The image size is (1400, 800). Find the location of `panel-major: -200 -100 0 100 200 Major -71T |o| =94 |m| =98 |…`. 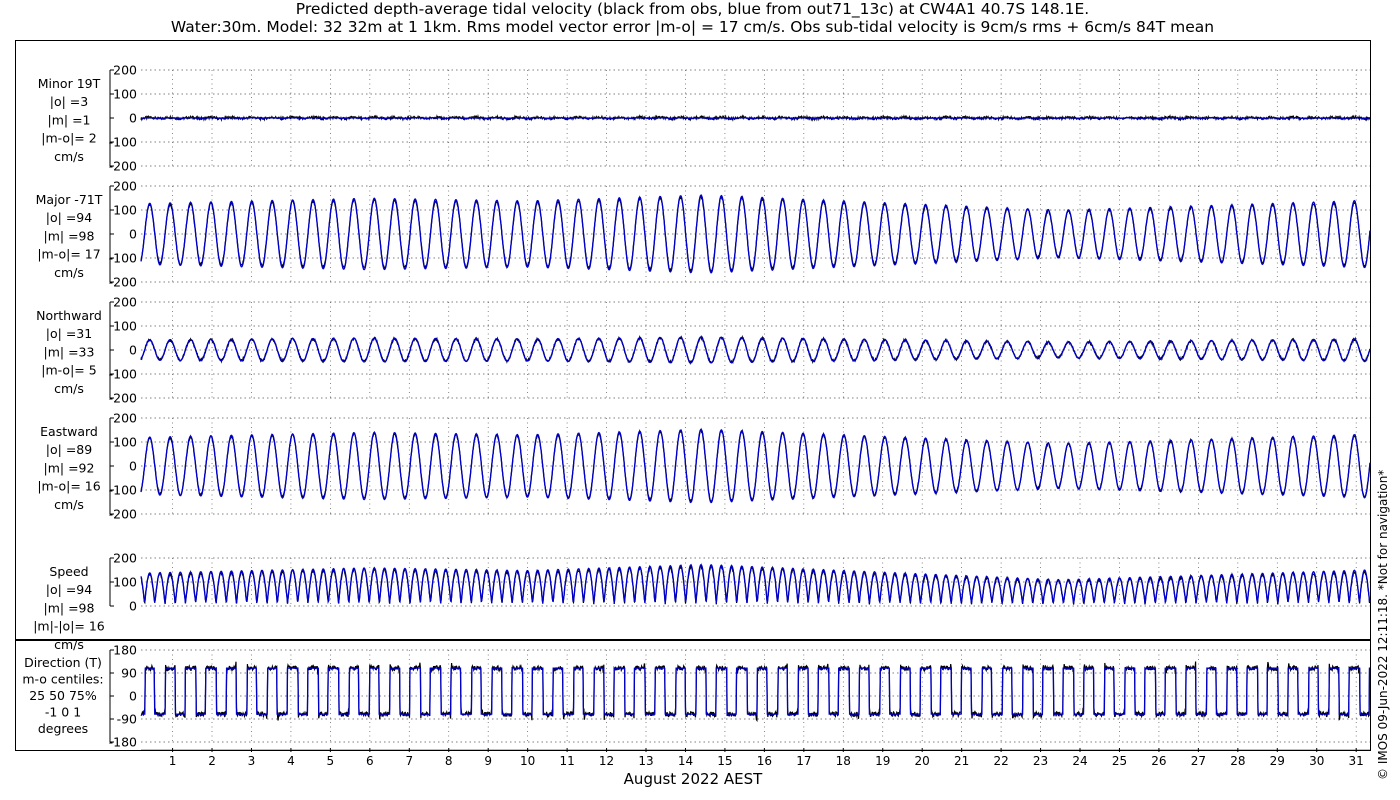

panel-major: -200 -100 0 100 200 Major -71T |o| =94 |m| =98 |… is located at coordinates (703, 234).